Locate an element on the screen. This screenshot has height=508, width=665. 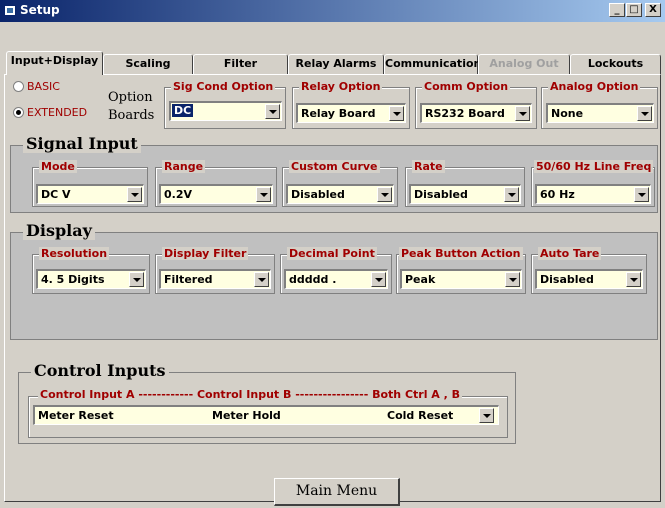
decimal-point-label: Decimal Point is located at coordinates (332, 253).